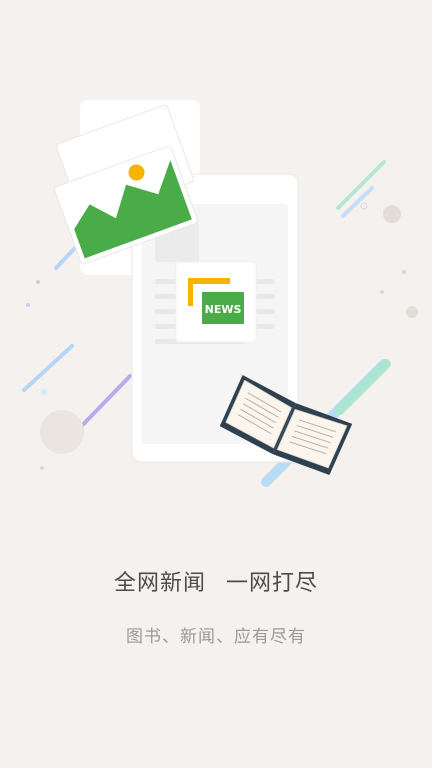 The height and width of the screenshot is (768, 432). What do you see at coordinates (159, 583) in the screenshot?
I see `headline-left: 全网新闻` at bounding box center [159, 583].